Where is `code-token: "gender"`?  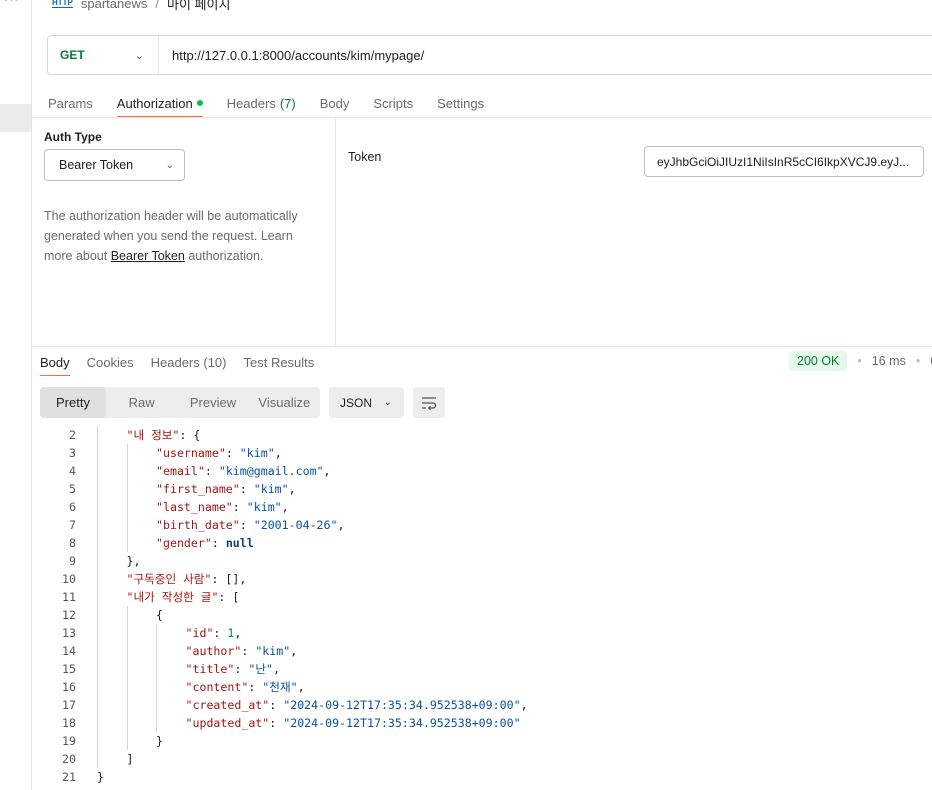
code-token: "gender" is located at coordinates (184, 543).